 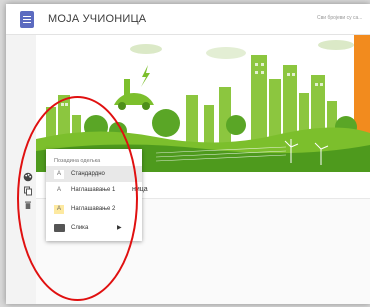 I want to click on menu-item-accent-2: A Наглашавање 2, so click(x=94, y=209).